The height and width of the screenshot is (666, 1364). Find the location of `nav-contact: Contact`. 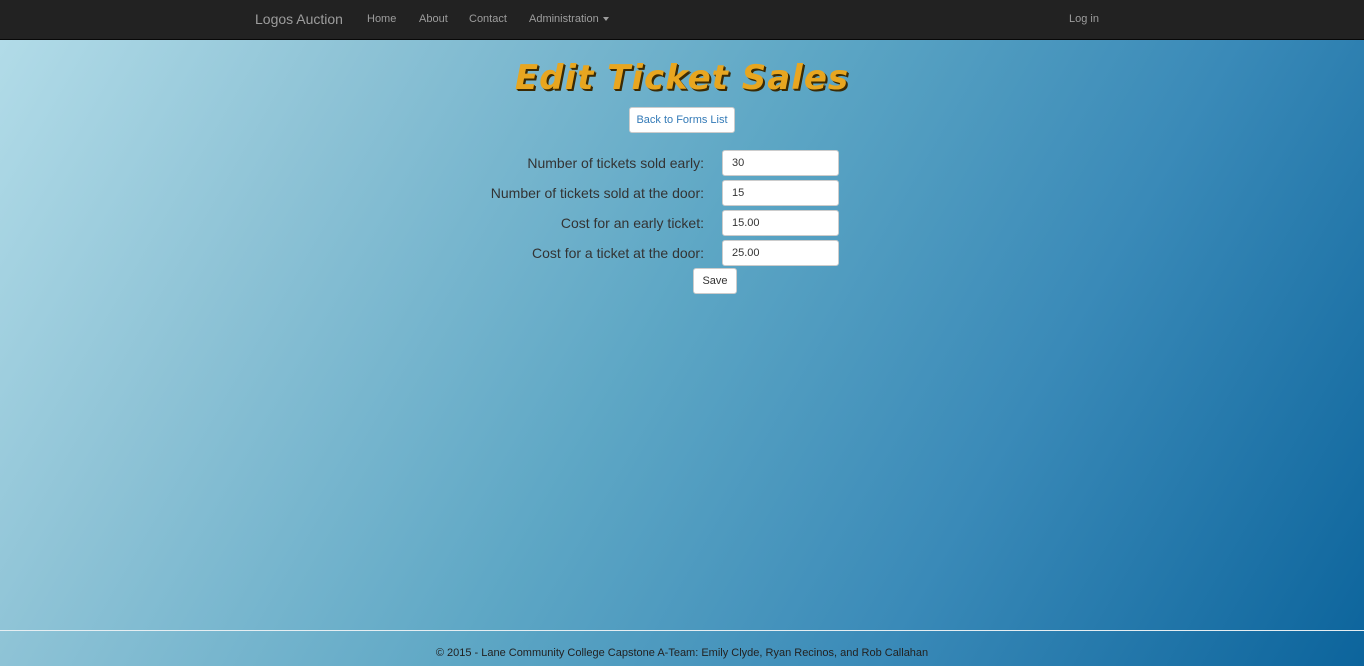

nav-contact: Contact is located at coordinates (488, 19).